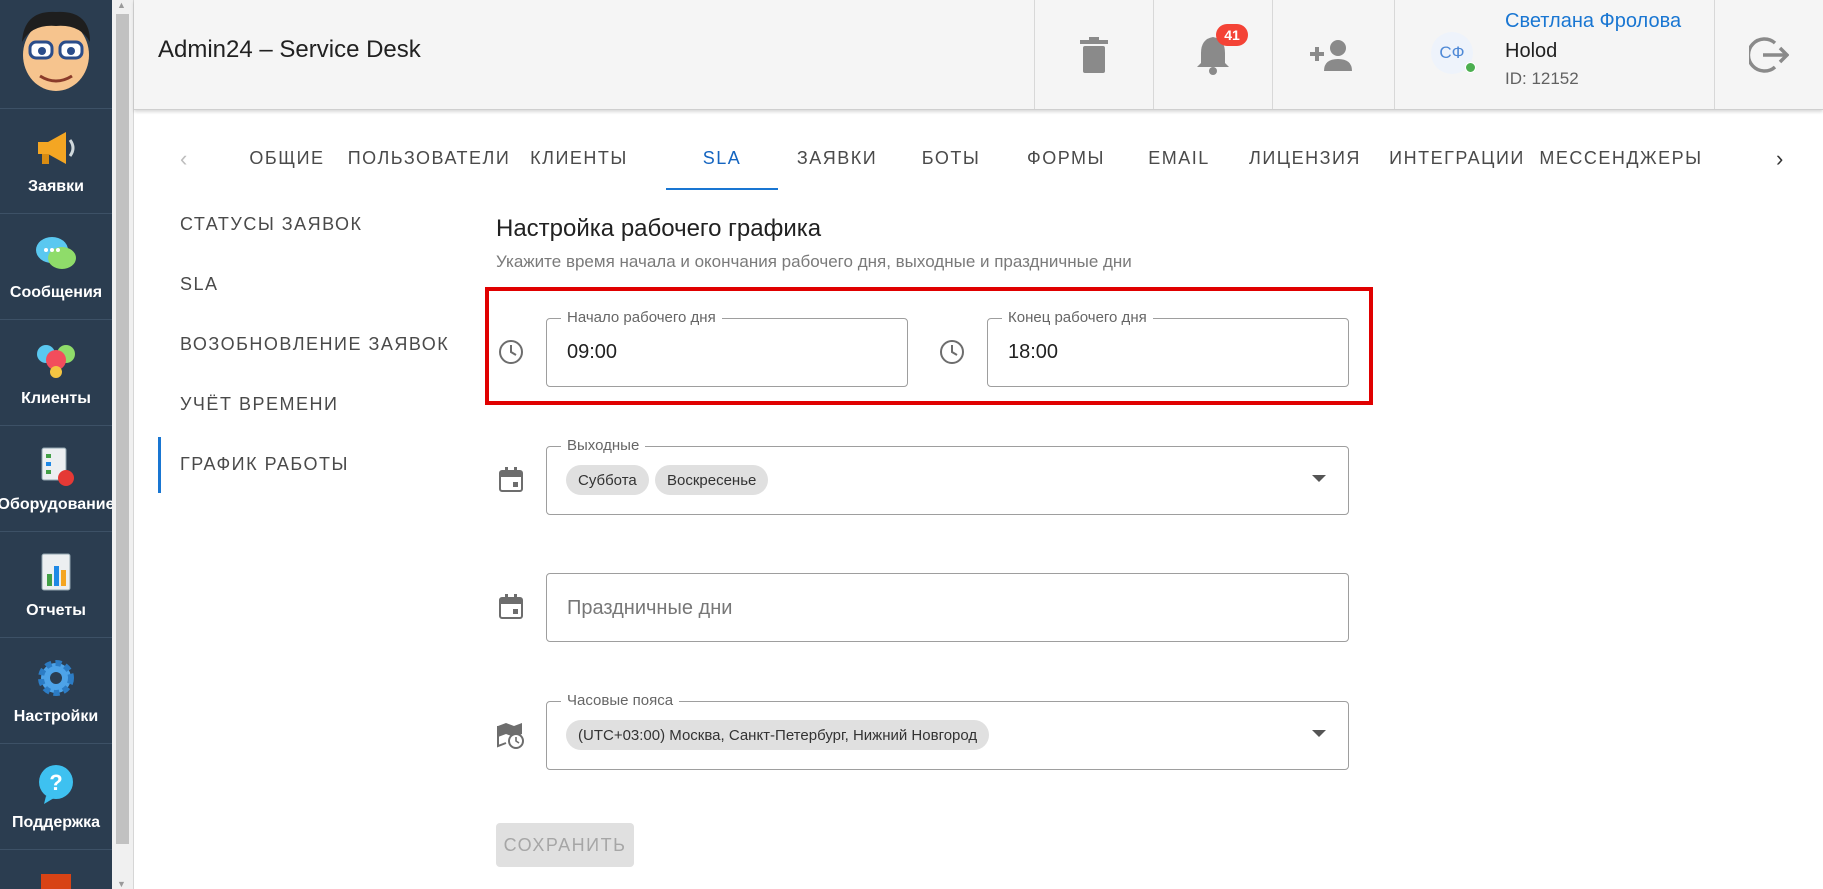 This screenshot has height=889, width=1823. What do you see at coordinates (722, 159) in the screenshot?
I see `tab-sla: SLA` at bounding box center [722, 159].